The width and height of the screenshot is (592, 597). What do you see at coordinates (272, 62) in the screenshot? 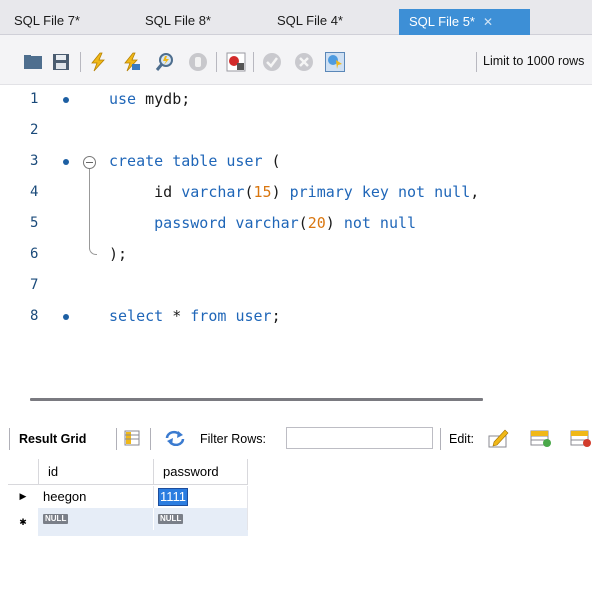
I see `commit-icon` at bounding box center [272, 62].